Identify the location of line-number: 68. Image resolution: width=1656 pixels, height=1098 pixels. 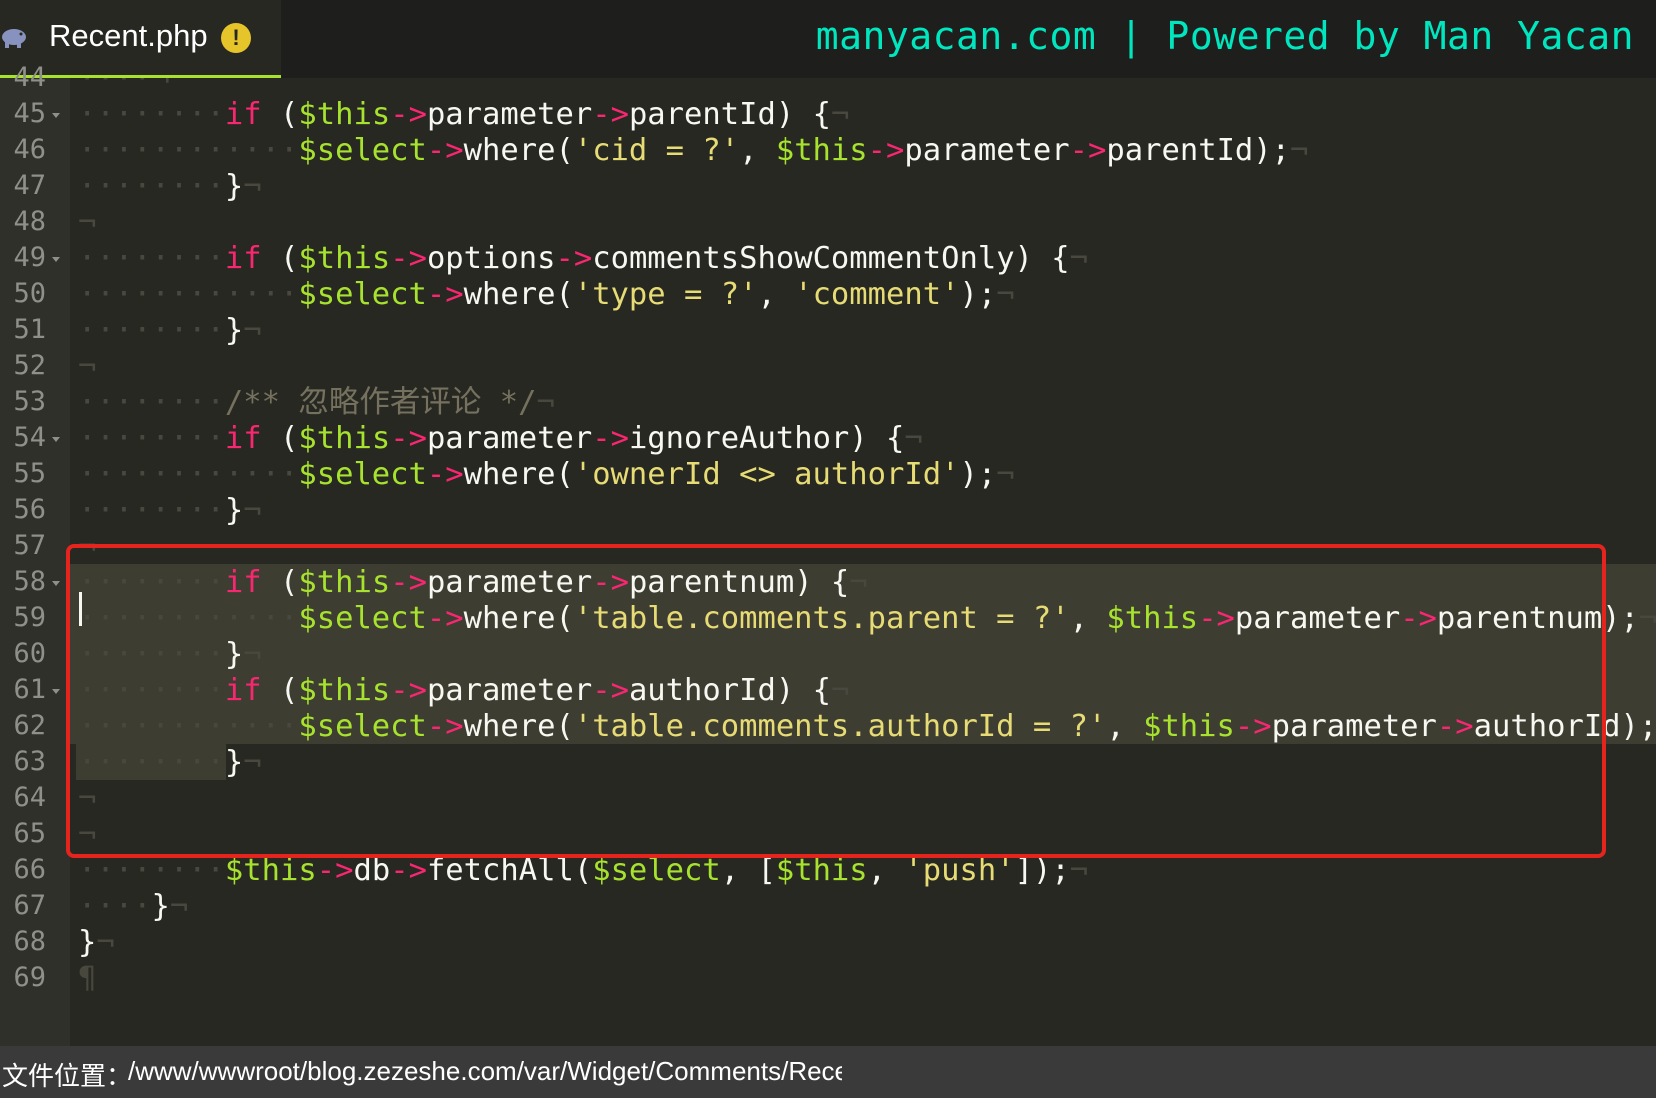
(29, 941).